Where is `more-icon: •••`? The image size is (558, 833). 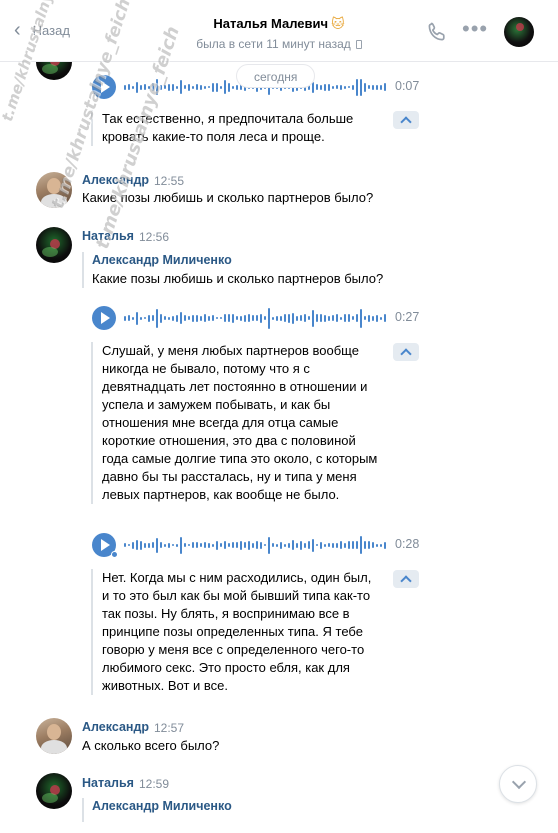 more-icon: ••• is located at coordinates (475, 29).